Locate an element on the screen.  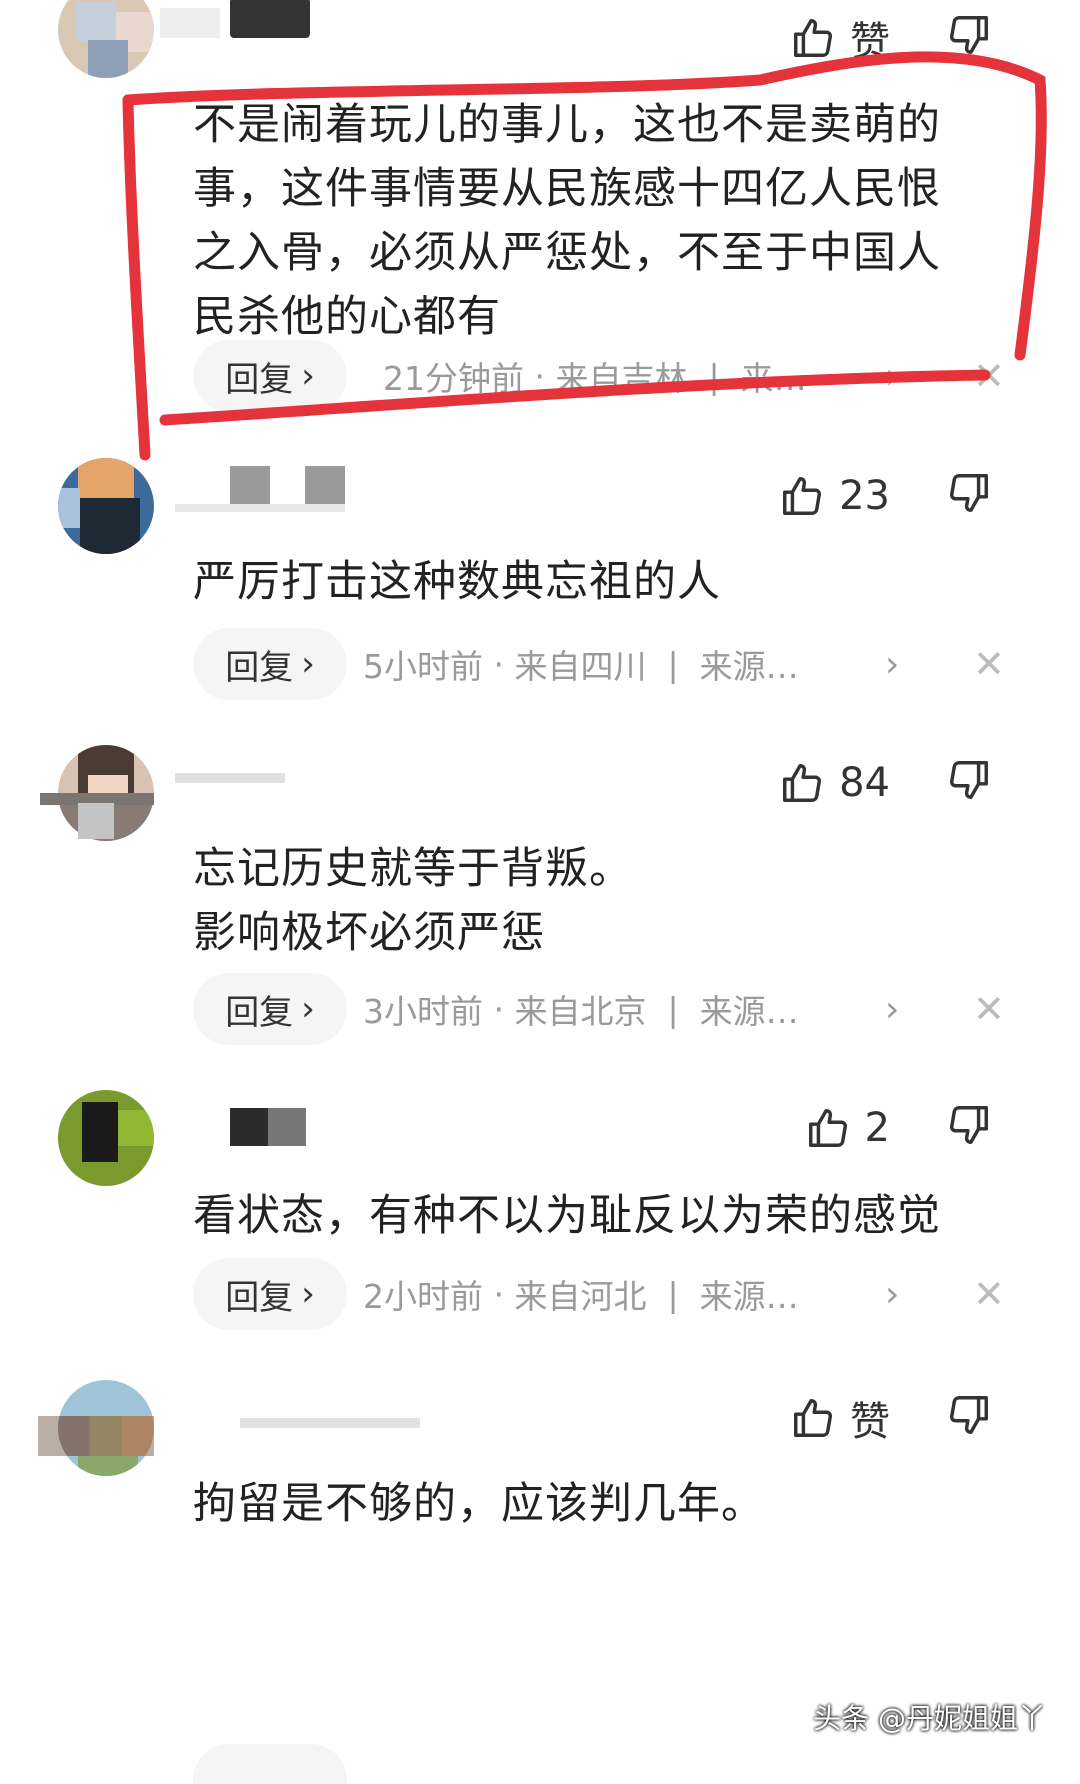
like-button: 23 is located at coordinates (834, 496).